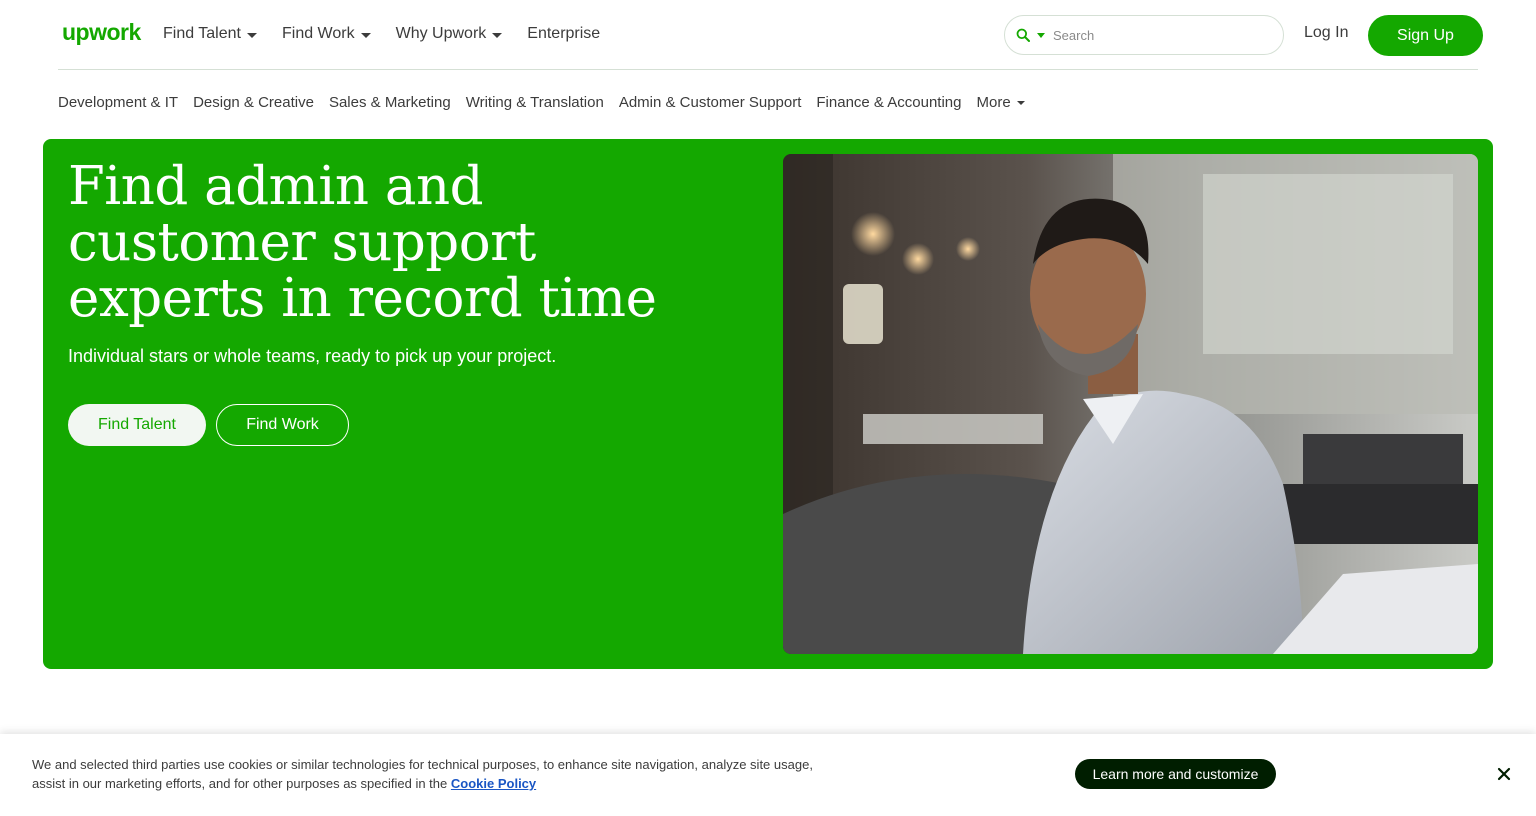 This screenshot has width=1536, height=816. Describe the element at coordinates (535, 102) in the screenshot. I see `category-writing-translation: Writing & Translation` at that location.